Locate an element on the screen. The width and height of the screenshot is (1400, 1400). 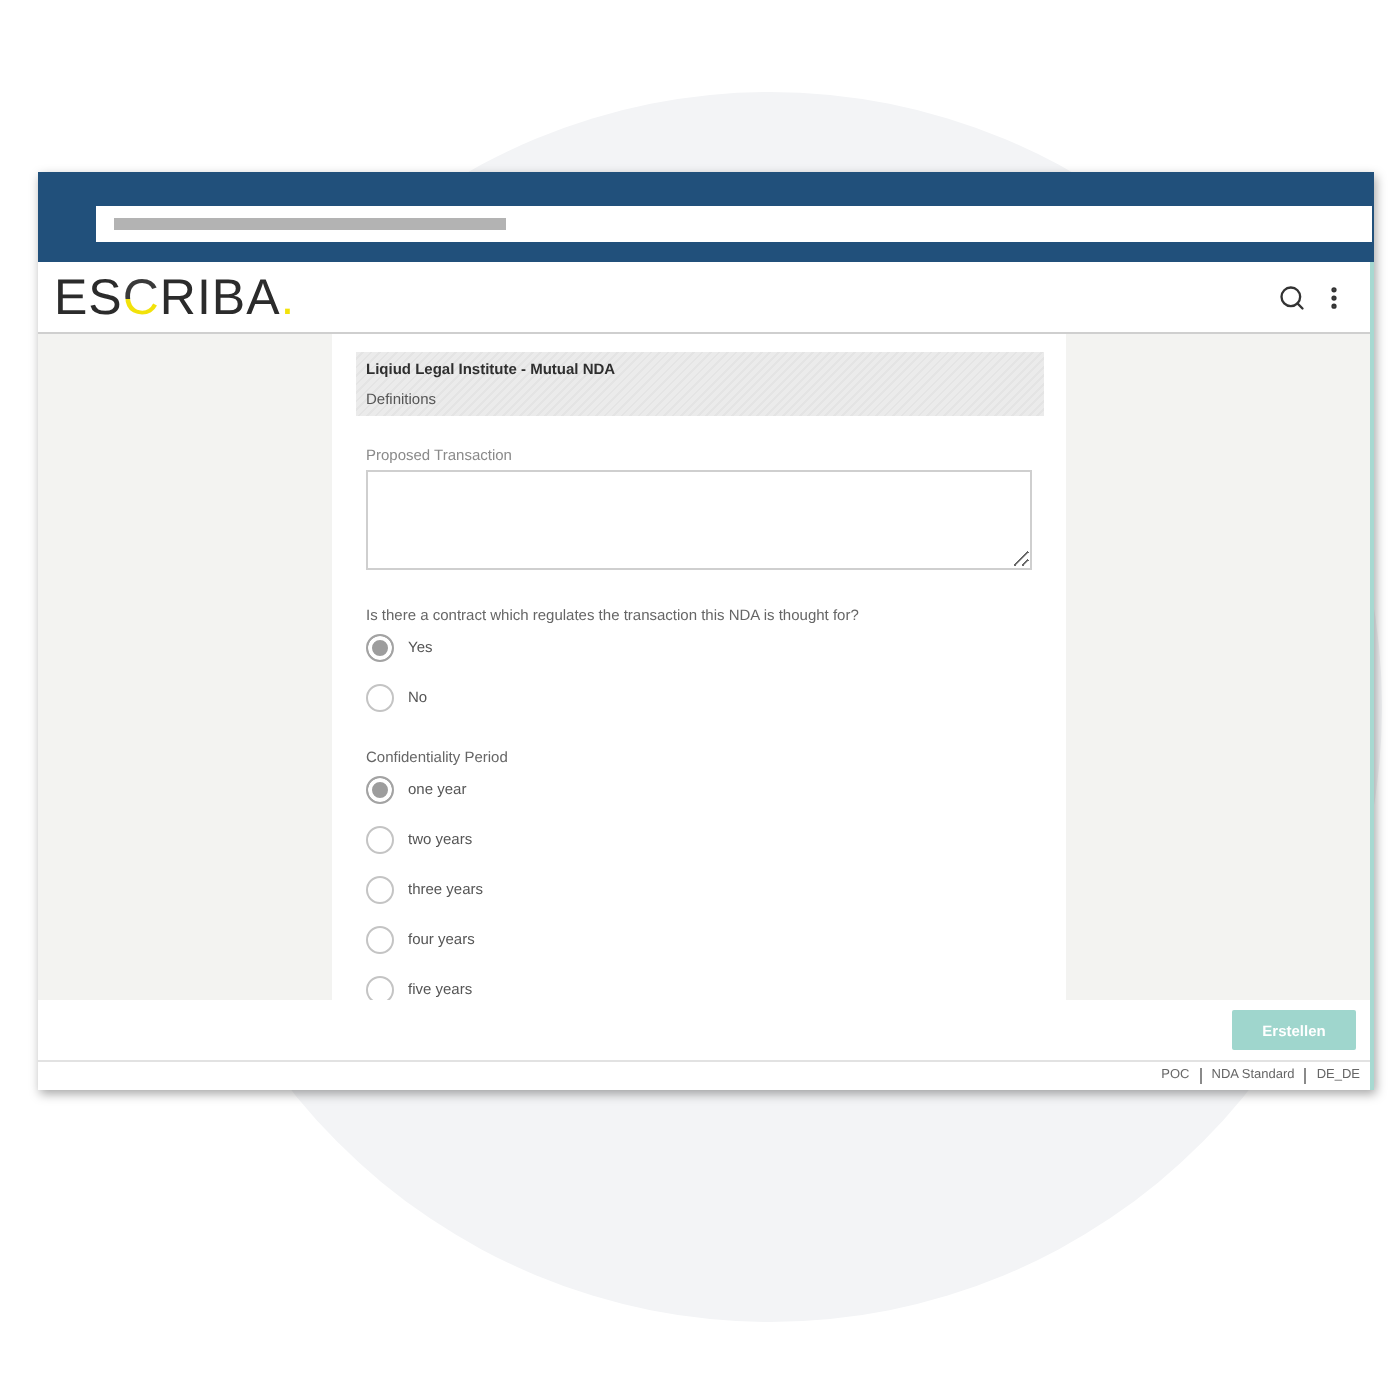
logo: ESCRIBA. is located at coordinates (175, 297).